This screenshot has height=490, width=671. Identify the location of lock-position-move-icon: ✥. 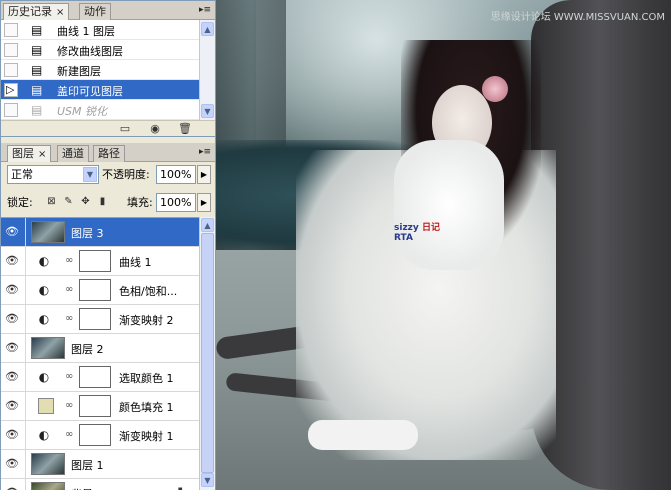
(85, 201).